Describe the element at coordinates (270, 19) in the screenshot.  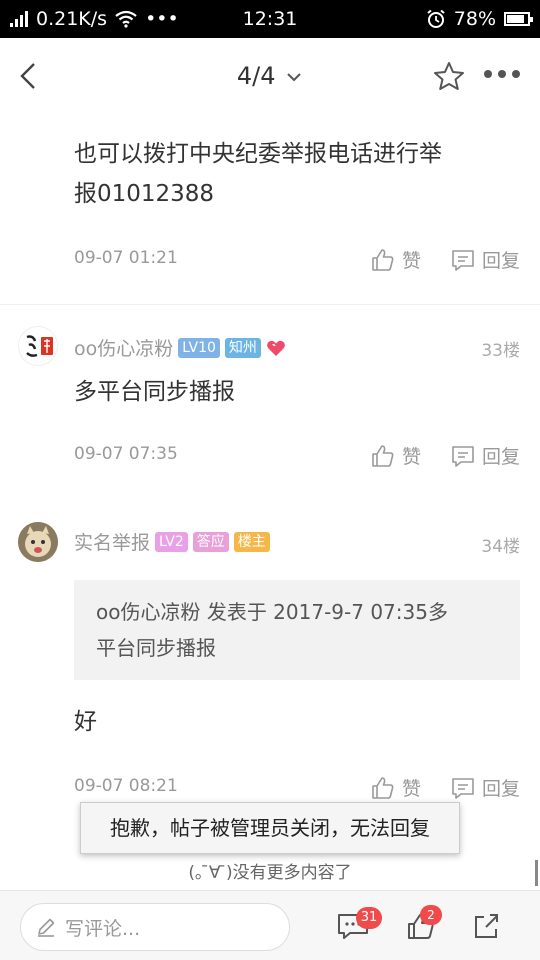
I see `status-bar: 0.21K/s ••• 12:31 78%` at that location.